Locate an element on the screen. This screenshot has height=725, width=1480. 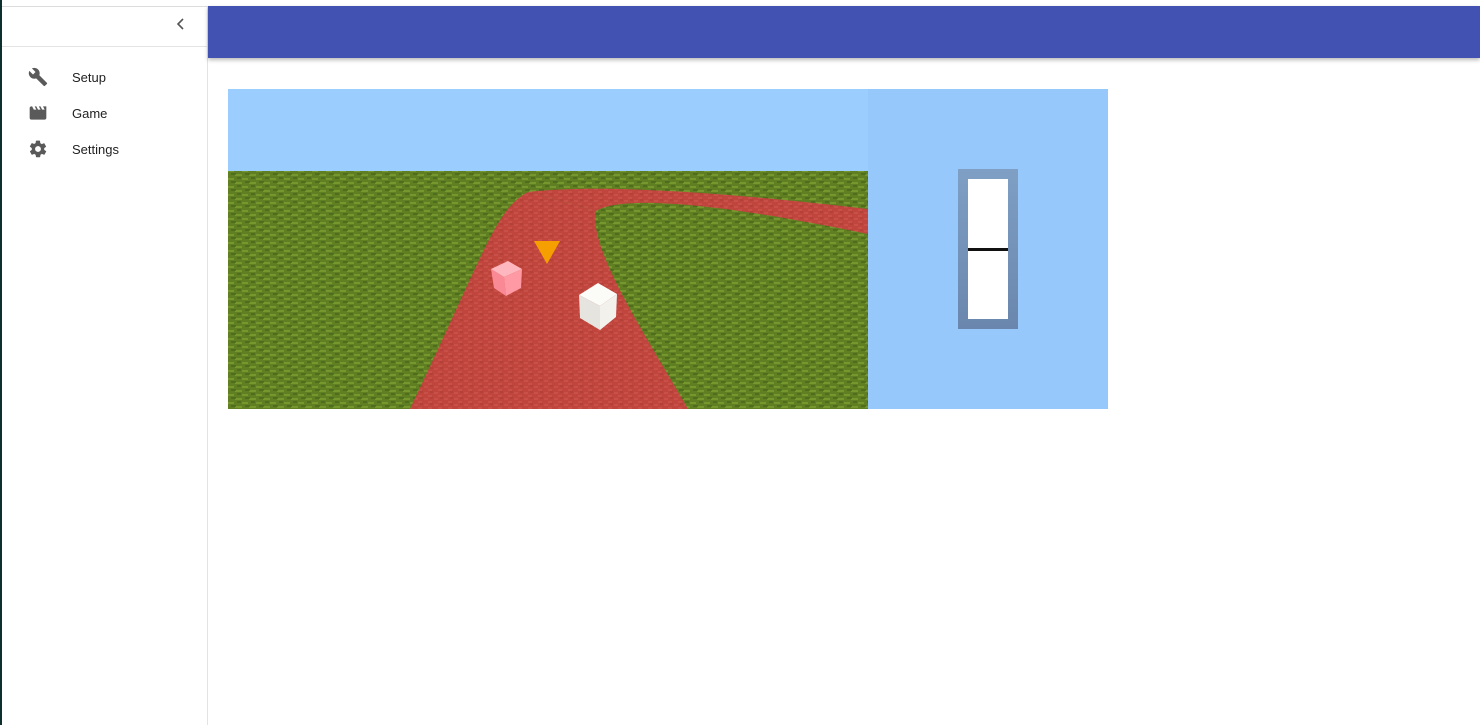
wrench-icon is located at coordinates (38, 77).